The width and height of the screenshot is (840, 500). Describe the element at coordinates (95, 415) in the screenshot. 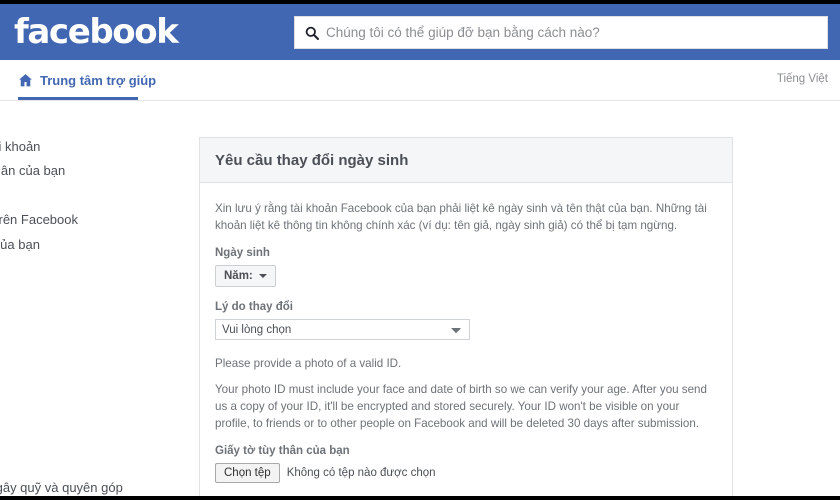

I see `sidebar-item-11: Trang` at that location.